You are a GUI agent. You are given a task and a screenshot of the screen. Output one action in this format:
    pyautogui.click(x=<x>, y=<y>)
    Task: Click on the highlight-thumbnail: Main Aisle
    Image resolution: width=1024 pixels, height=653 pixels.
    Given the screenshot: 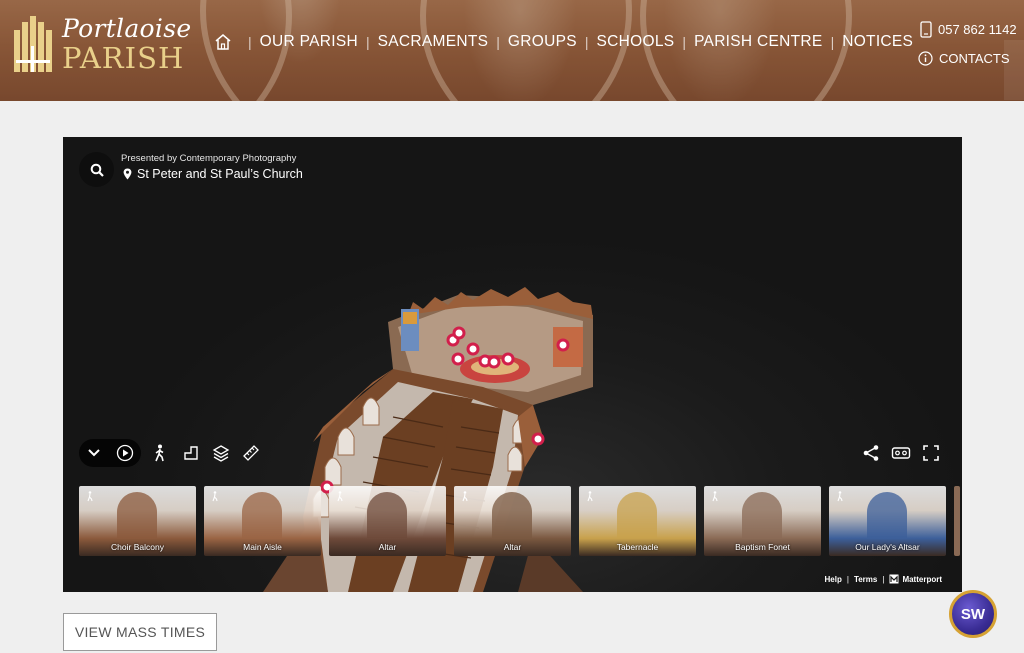 What is the action you would take?
    pyautogui.click(x=262, y=521)
    